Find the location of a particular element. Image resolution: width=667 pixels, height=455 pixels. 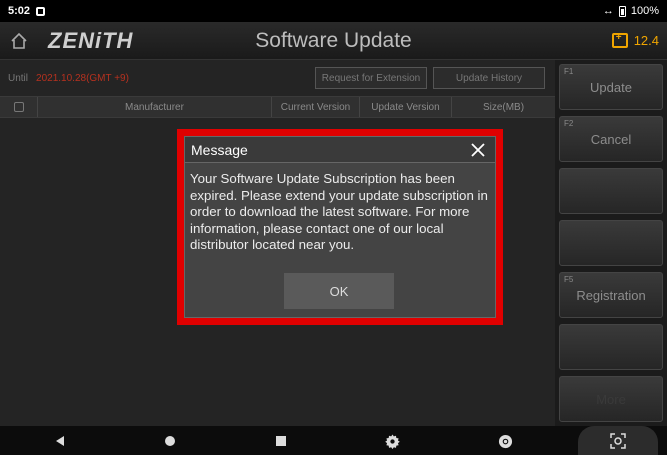

select-all-checkbox is located at coordinates (18, 107).